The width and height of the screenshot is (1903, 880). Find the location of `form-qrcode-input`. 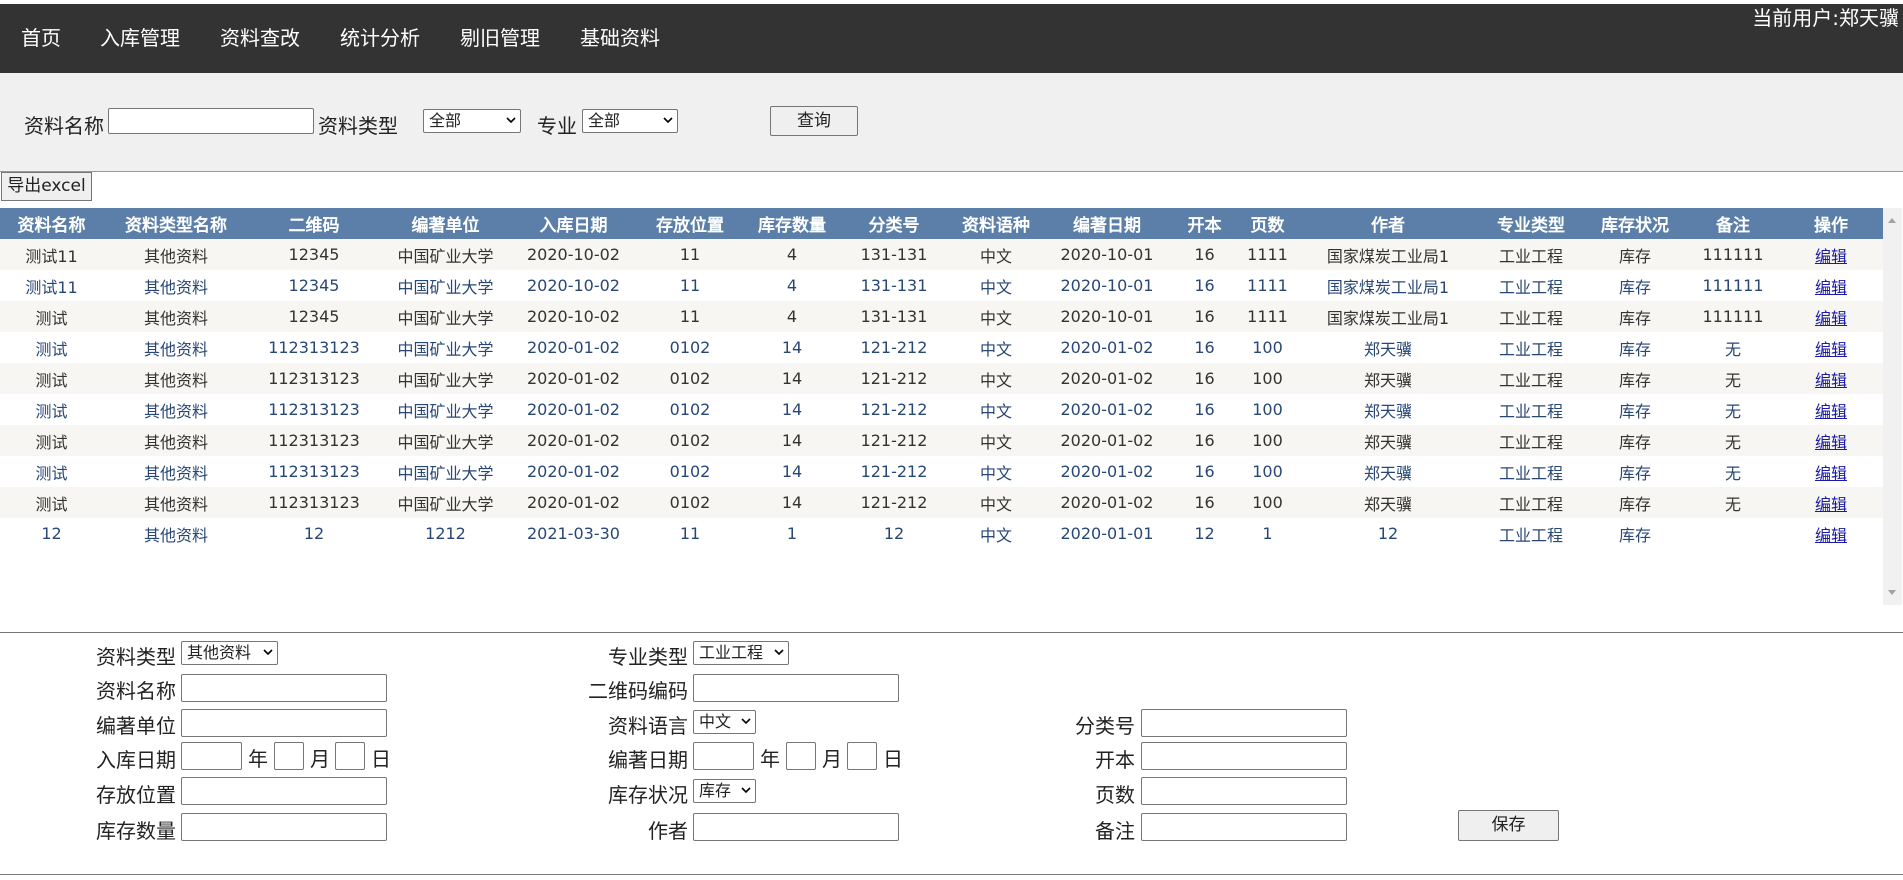

form-qrcode-input is located at coordinates (796, 688).